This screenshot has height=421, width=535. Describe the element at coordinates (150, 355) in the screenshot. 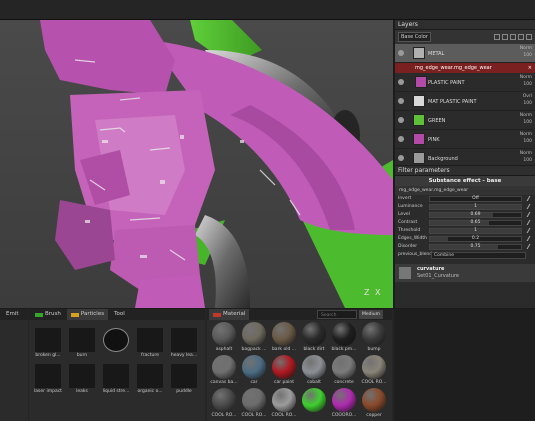

I see `shelf-item-label: fracture` at that location.